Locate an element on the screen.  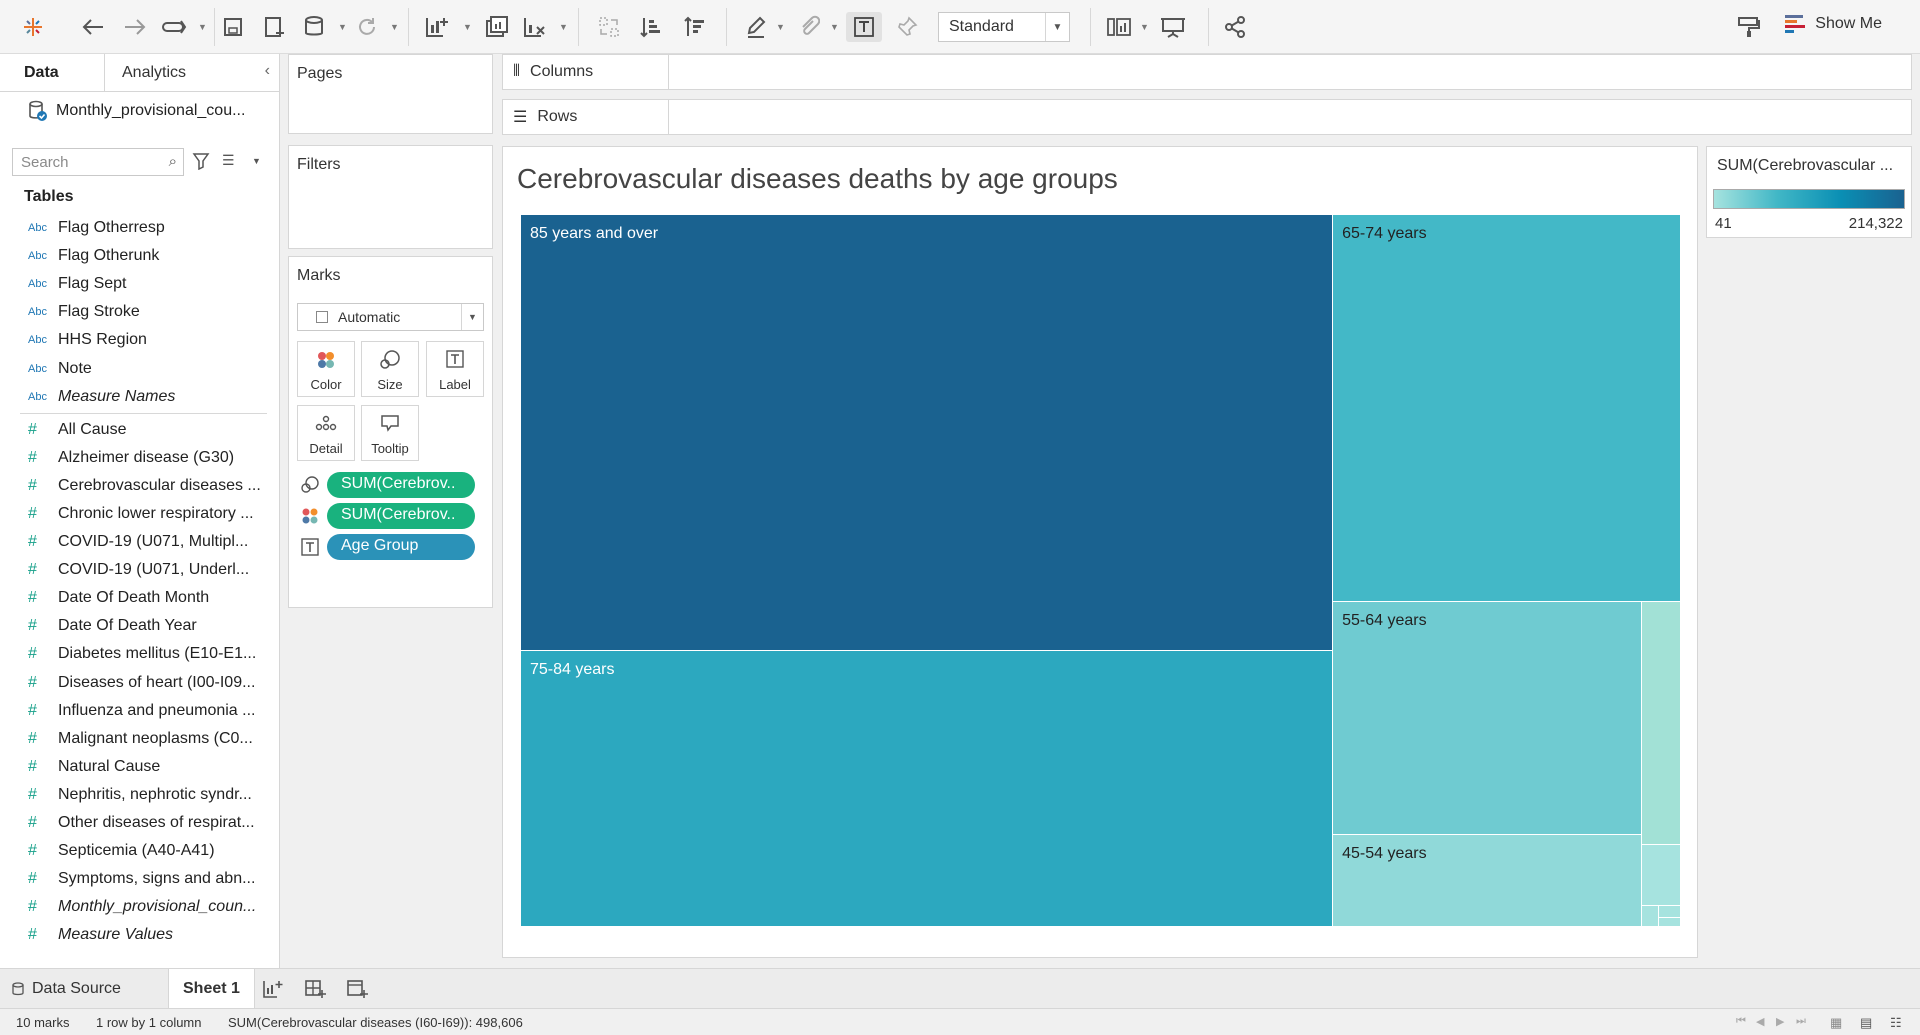
collapse-pane-icon: ‹ is located at coordinates (267, 71).